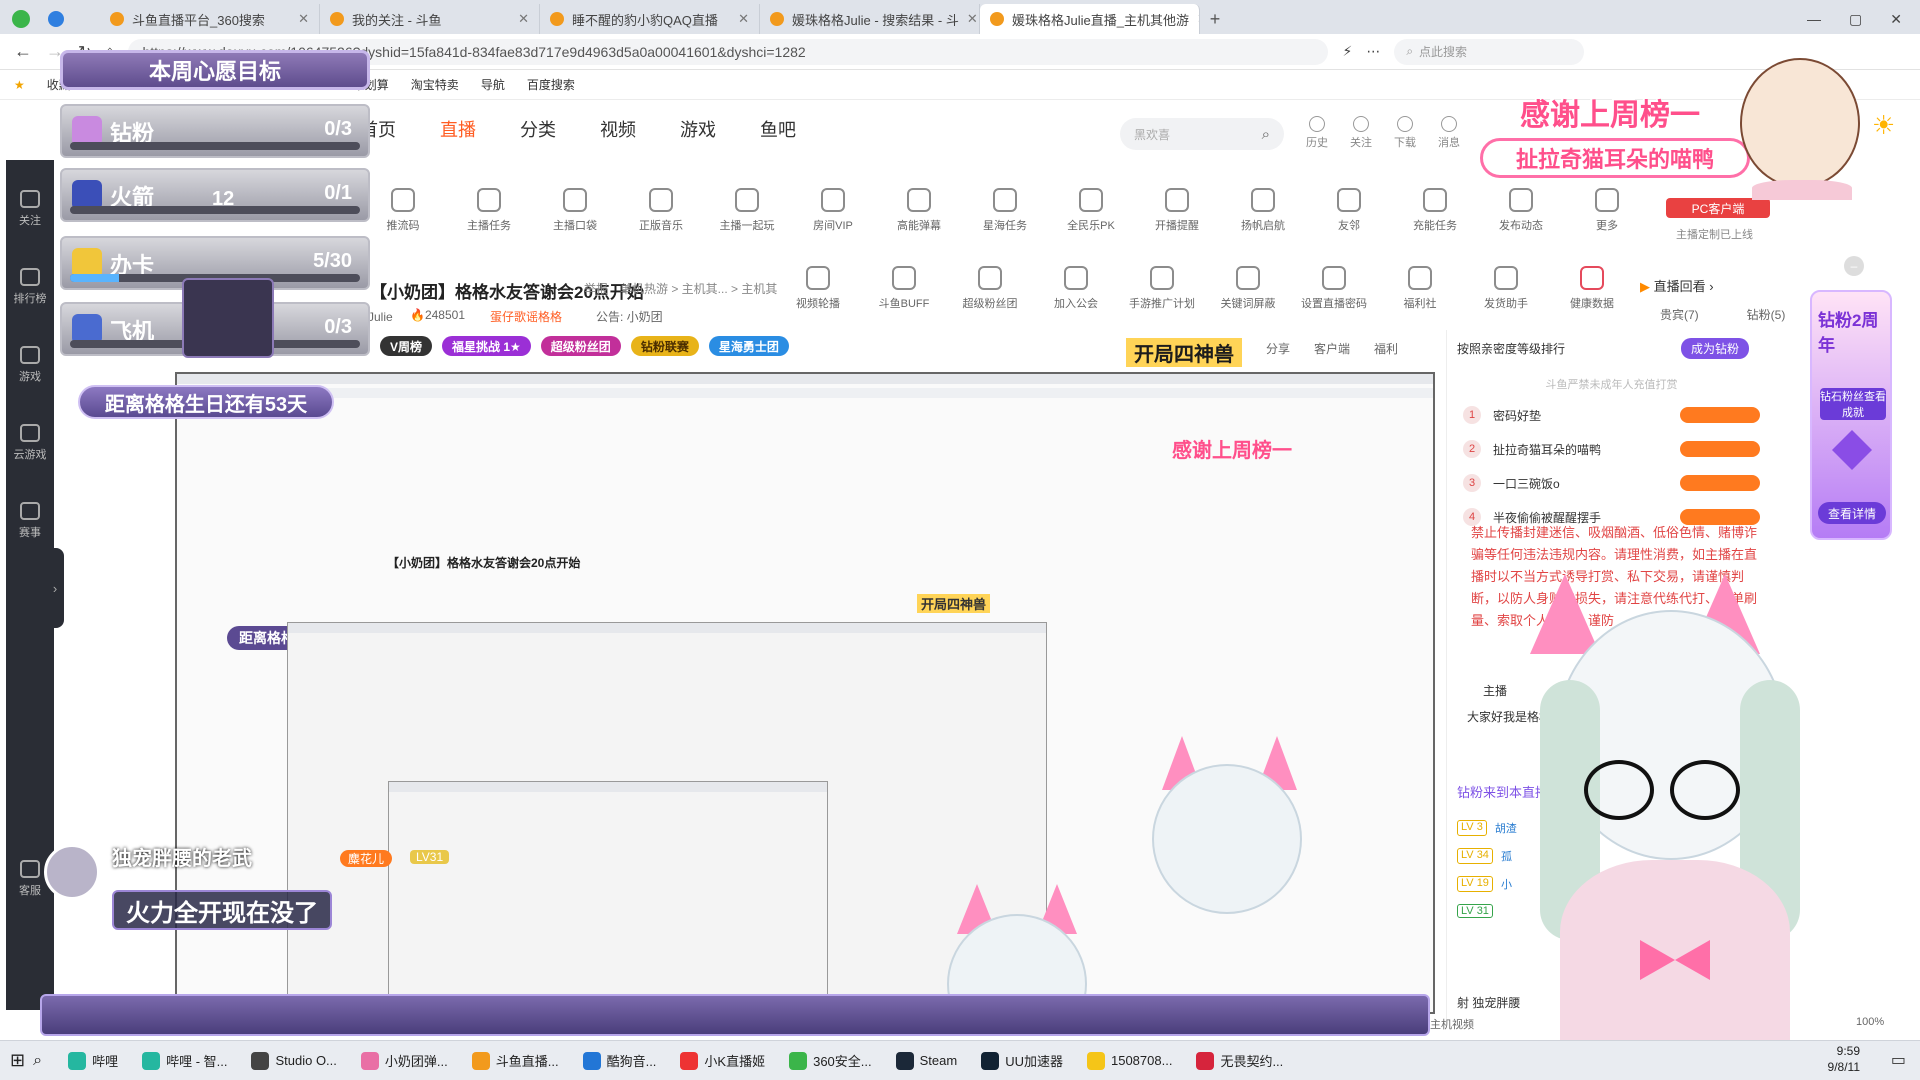  I want to click on history-button: 历史, so click(1317, 133).